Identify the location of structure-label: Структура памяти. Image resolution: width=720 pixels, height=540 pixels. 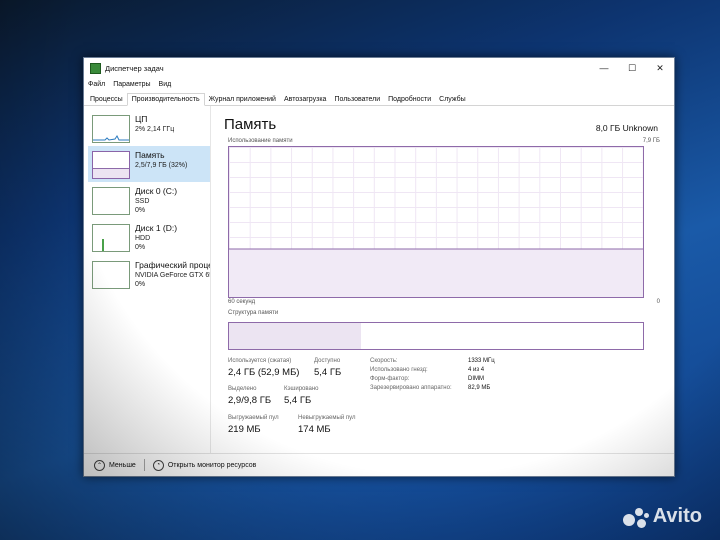
(253, 313).